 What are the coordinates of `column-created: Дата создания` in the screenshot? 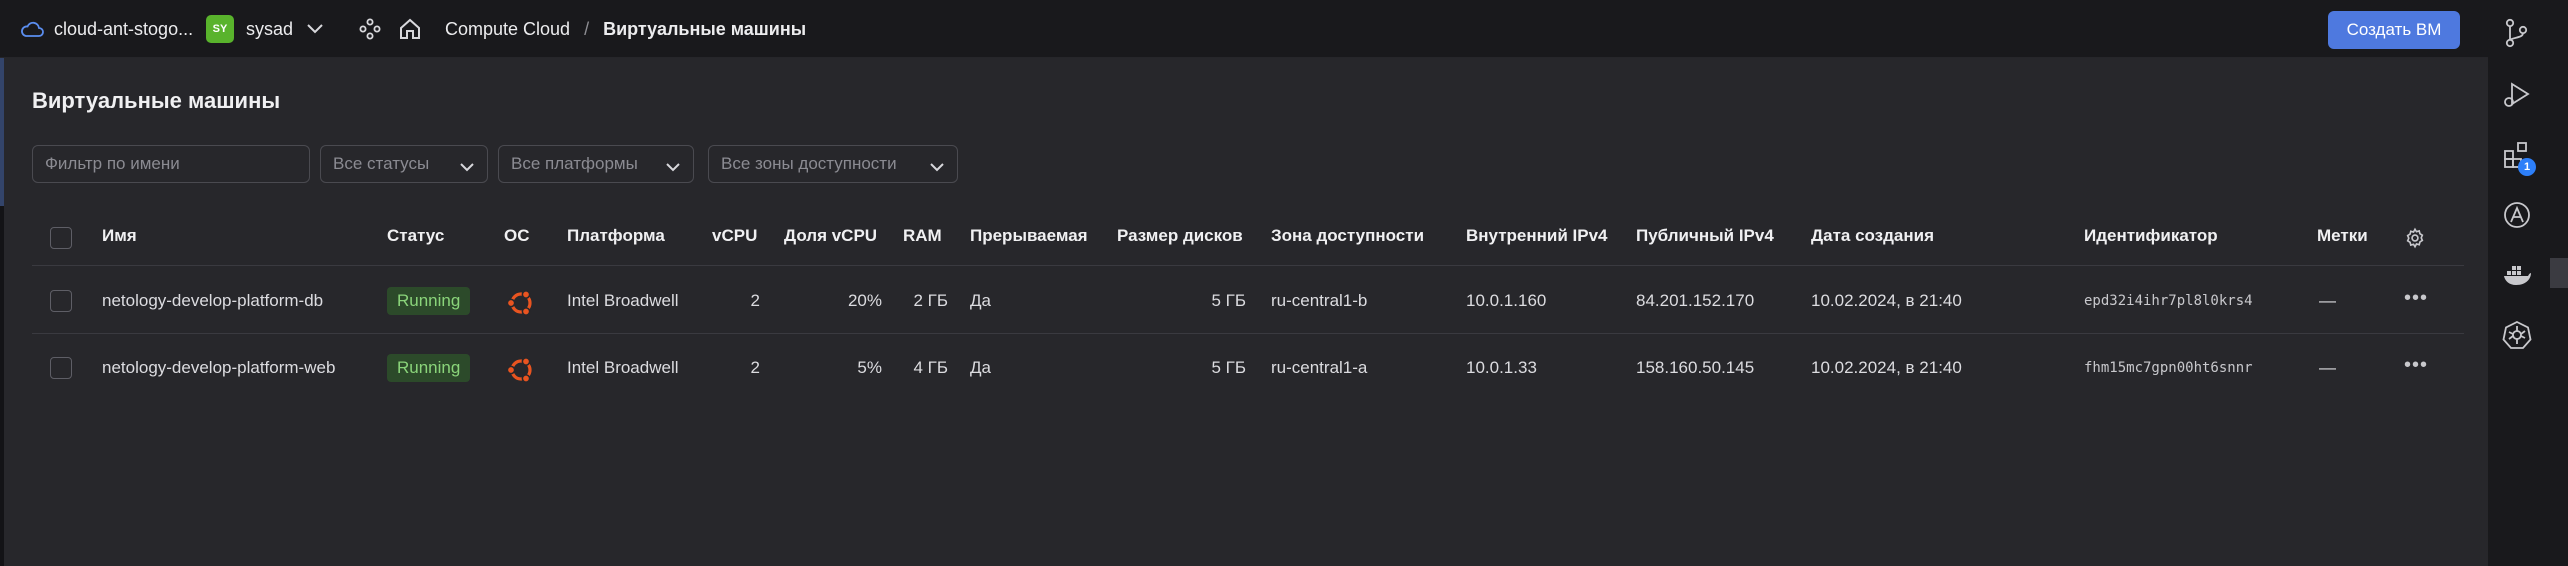 It's located at (1872, 236).